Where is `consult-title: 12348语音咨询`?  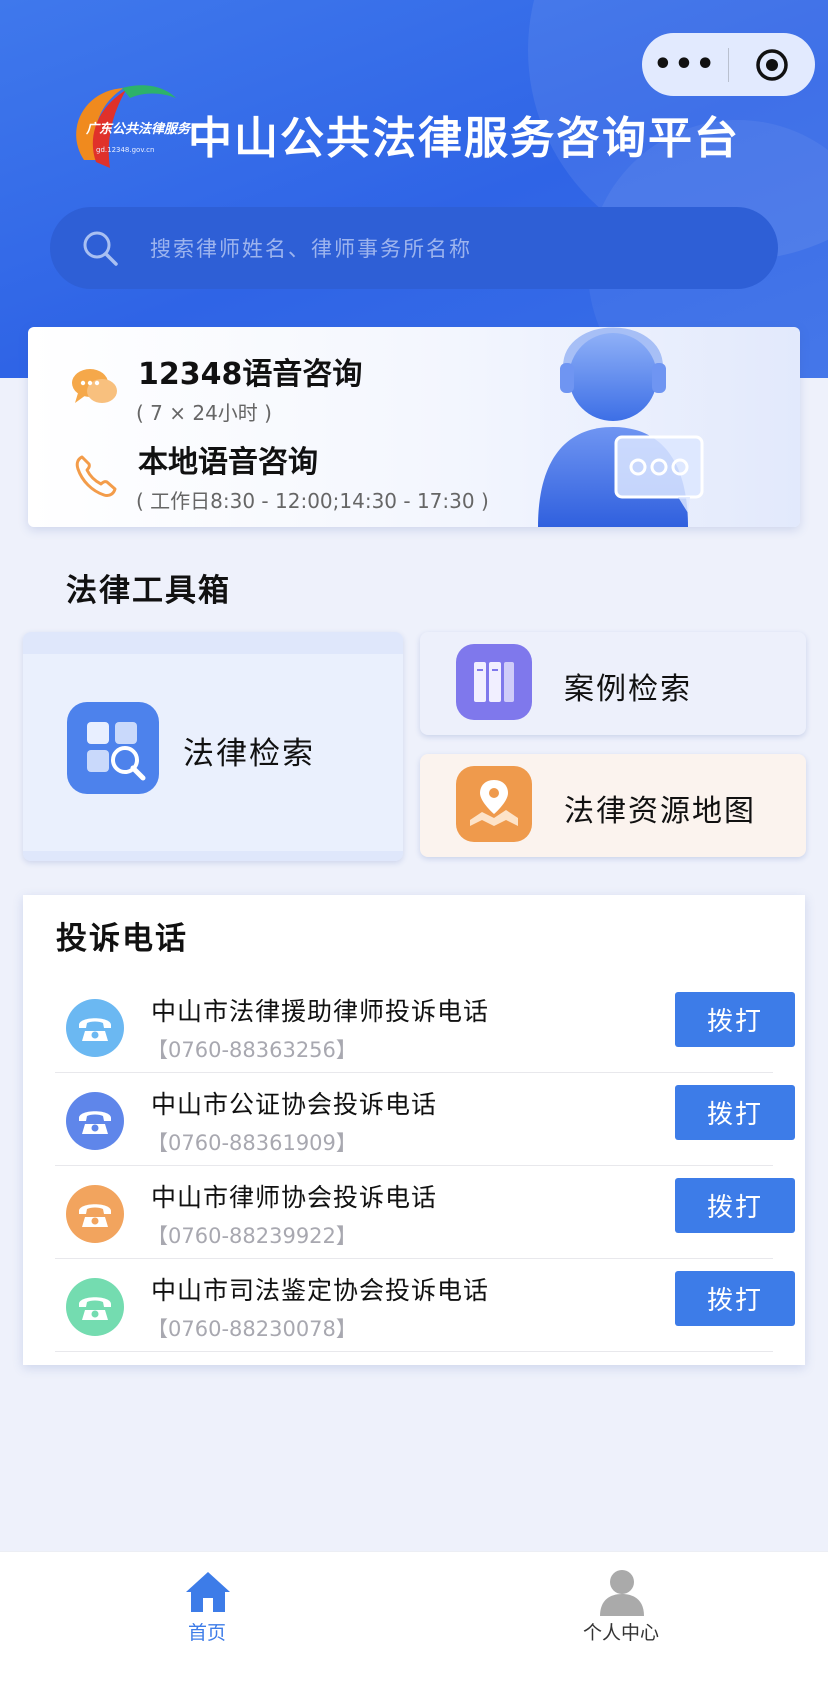
consult-title: 12348语音咨询 is located at coordinates (250, 374).